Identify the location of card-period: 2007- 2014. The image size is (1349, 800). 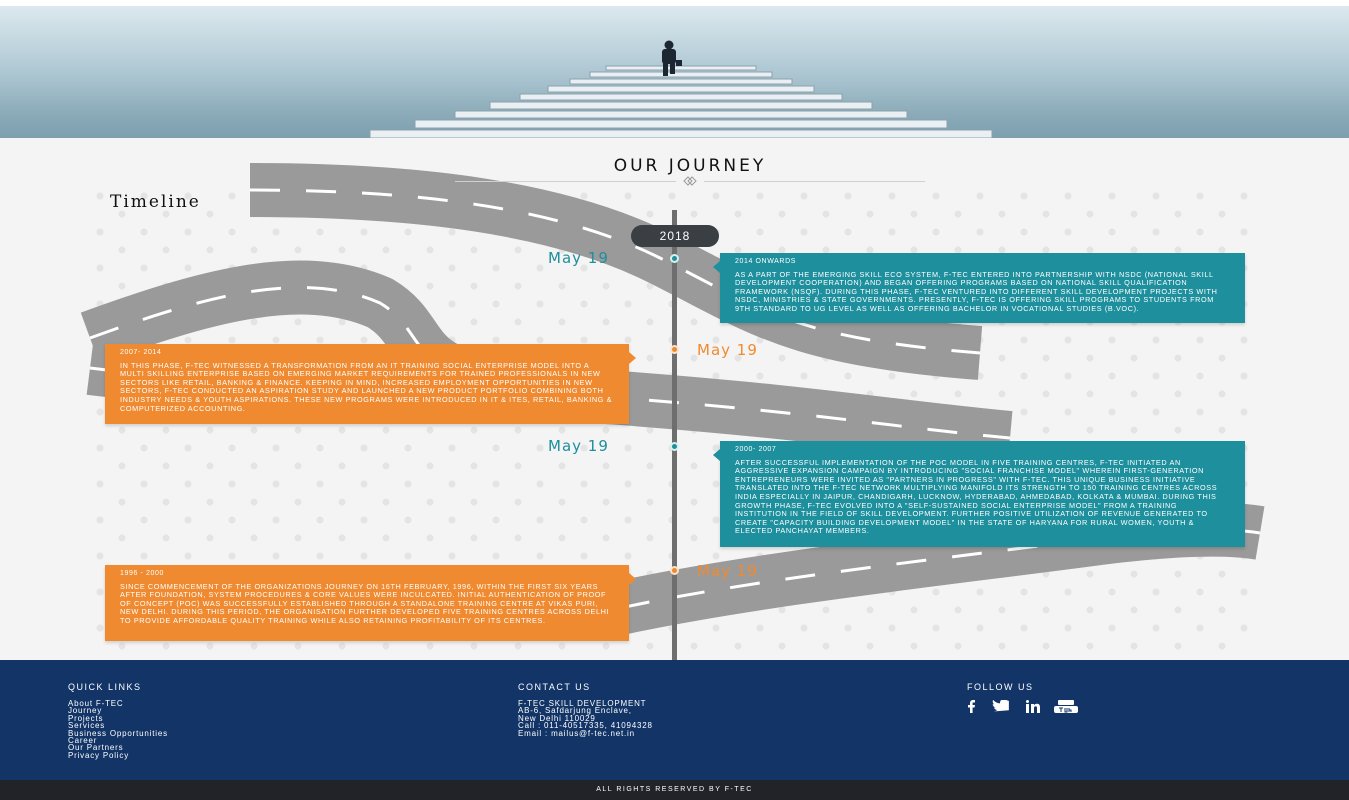
(141, 352).